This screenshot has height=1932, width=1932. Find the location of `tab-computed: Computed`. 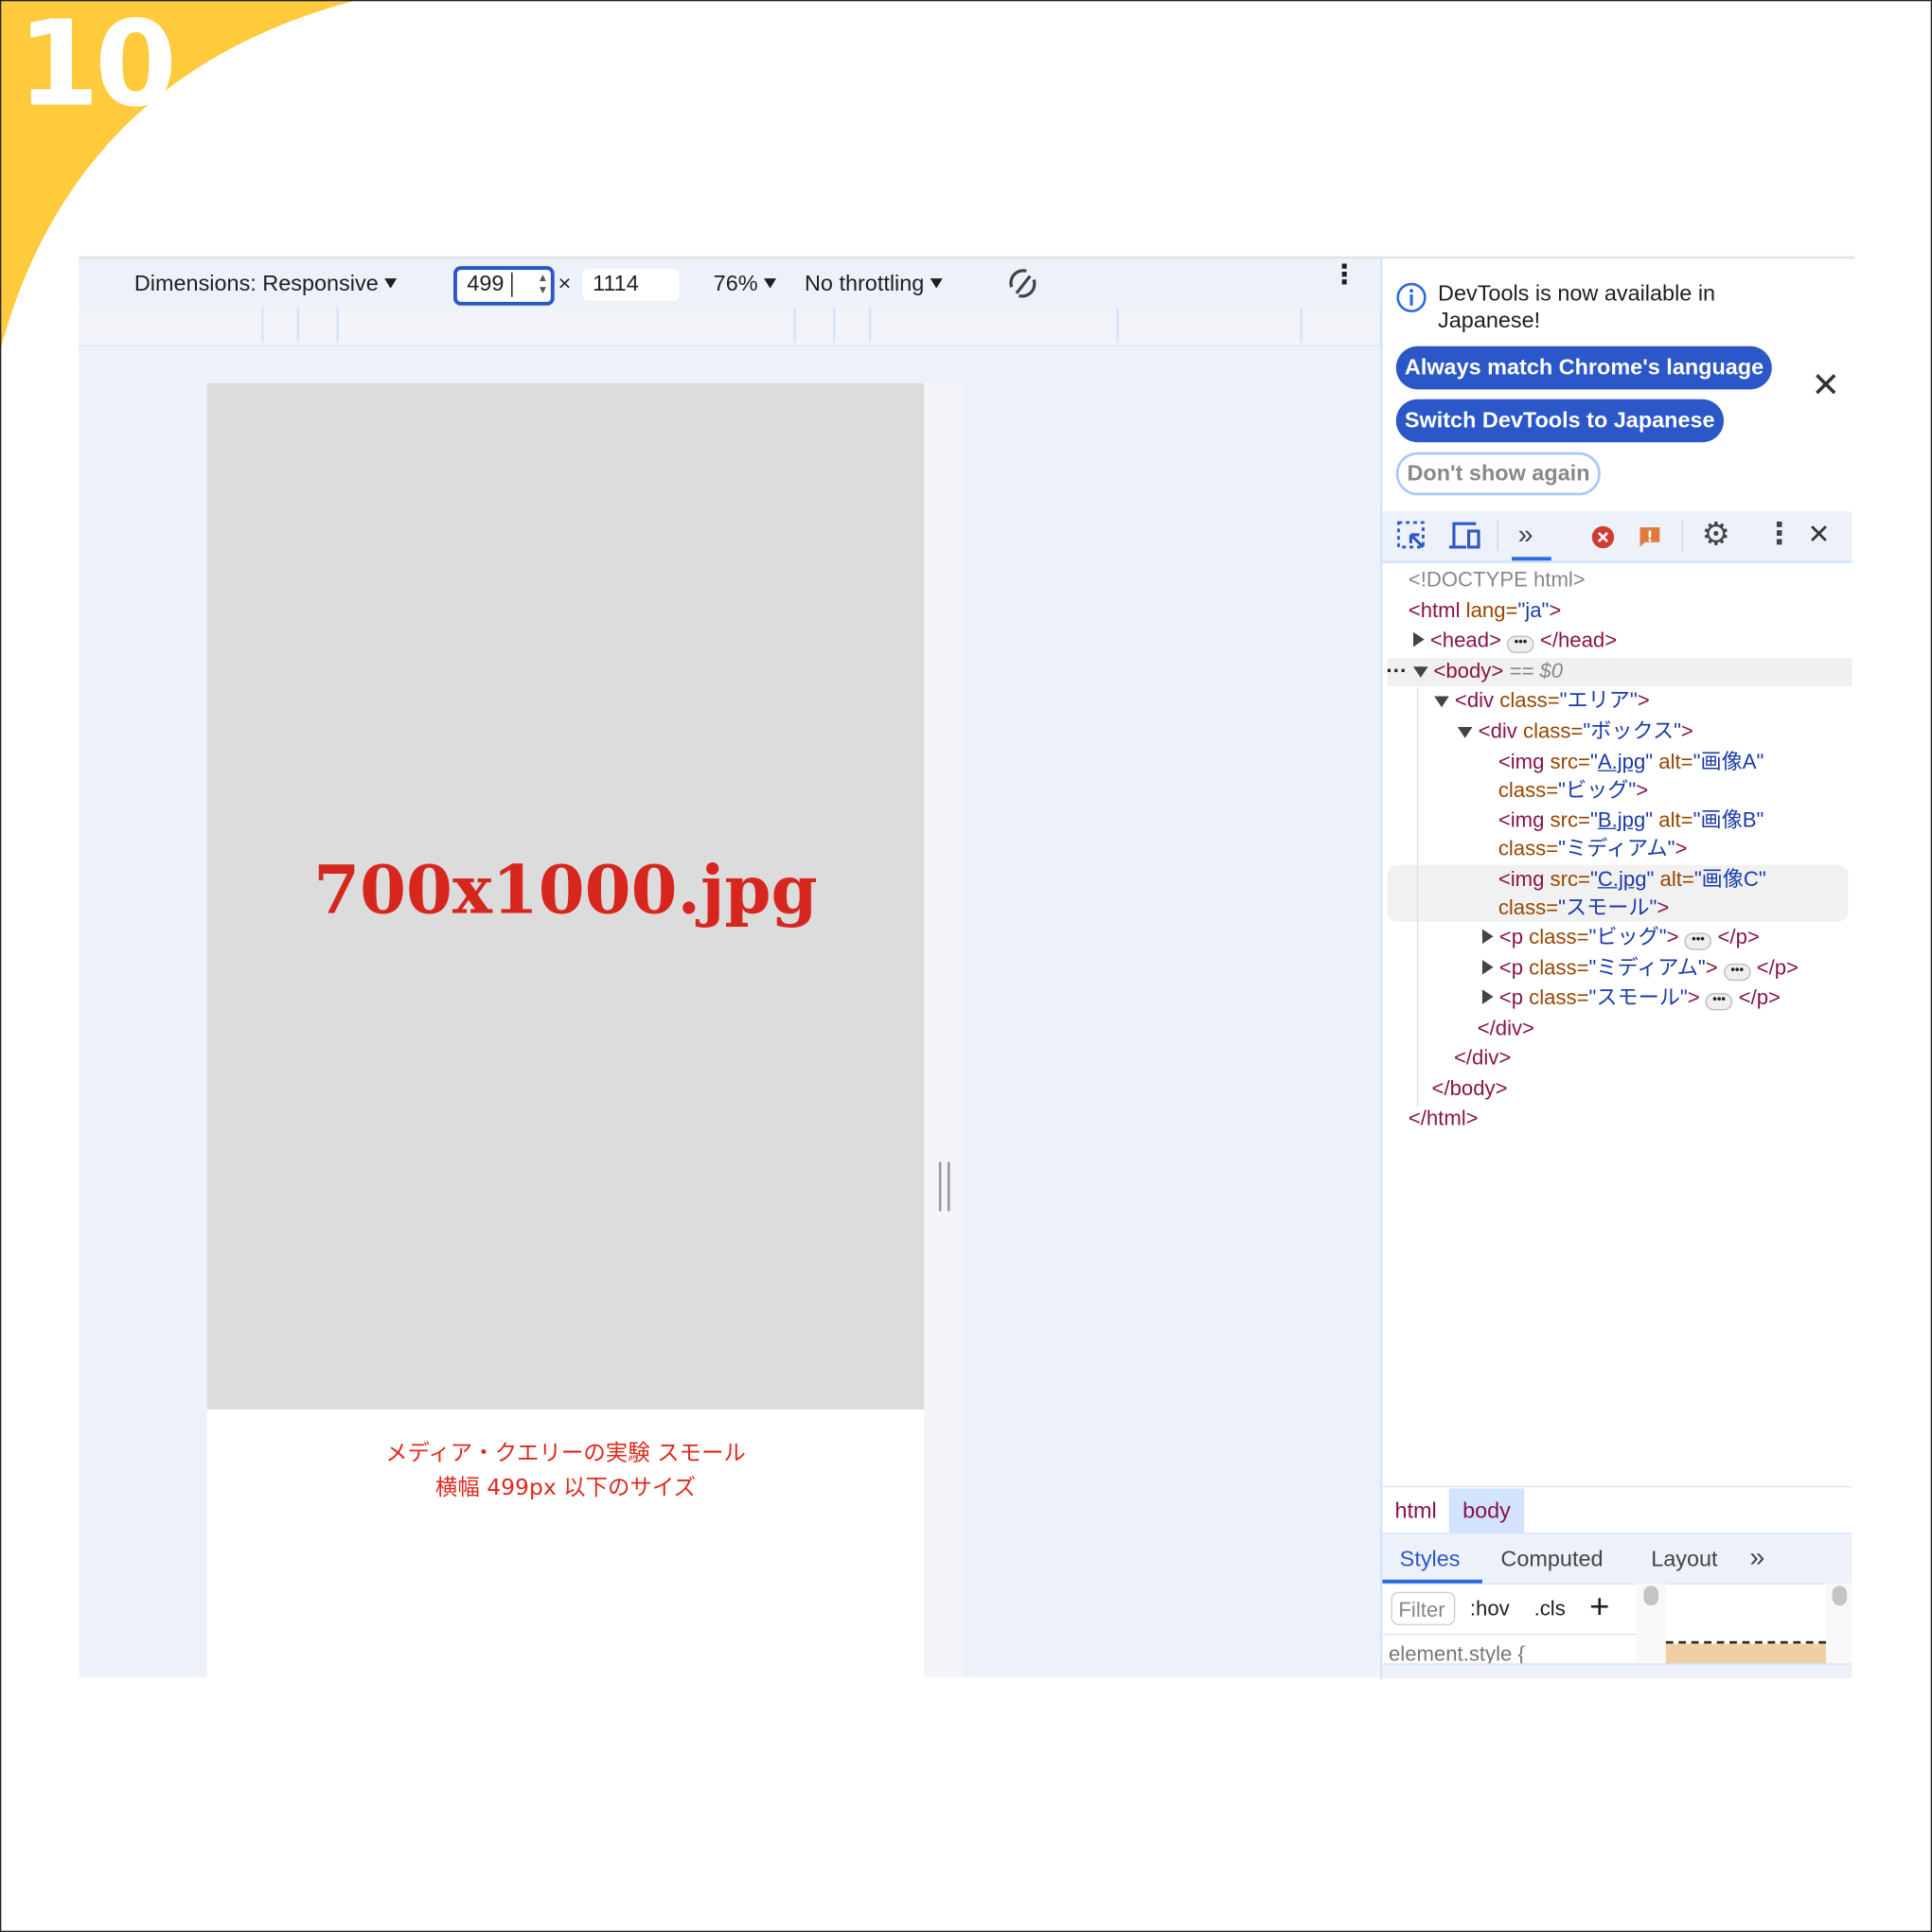

tab-computed: Computed is located at coordinates (1551, 1559).